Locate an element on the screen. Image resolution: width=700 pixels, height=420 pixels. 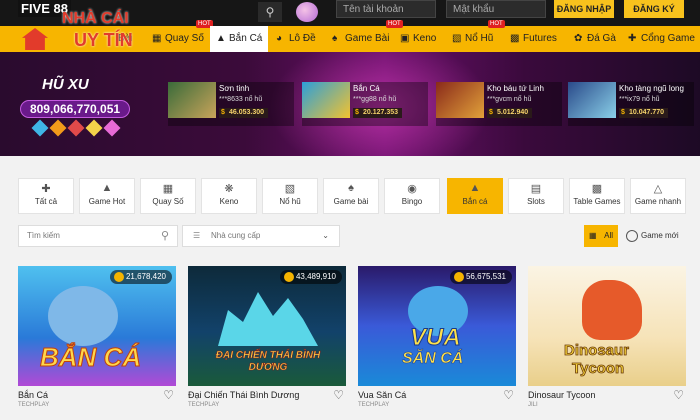
jackpot-value: 46.053.300 is located at coordinates (244, 113).